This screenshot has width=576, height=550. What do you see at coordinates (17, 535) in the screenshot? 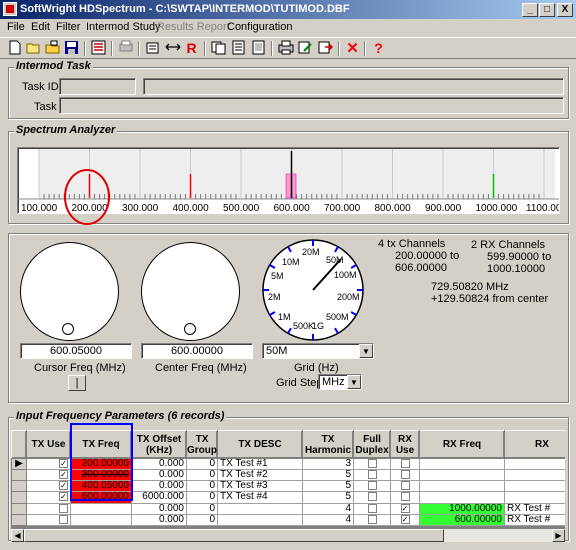
I see `scroll-left-icon: ◀` at bounding box center [17, 535].